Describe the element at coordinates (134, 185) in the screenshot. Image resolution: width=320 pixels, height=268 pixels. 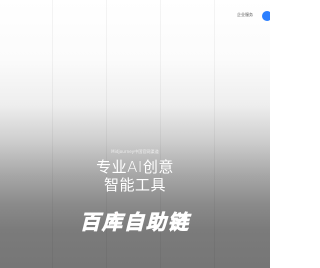
I see `hero-headline-line2: 智能工具` at that location.